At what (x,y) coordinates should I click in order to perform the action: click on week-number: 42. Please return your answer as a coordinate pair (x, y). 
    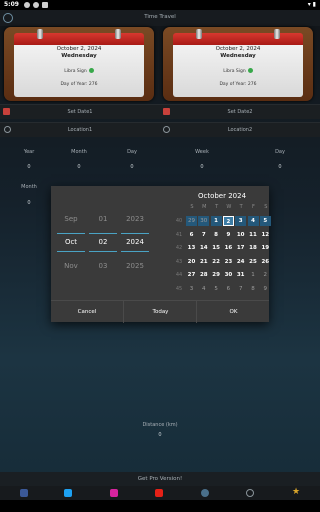
    Looking at the image, I should click on (179, 248).